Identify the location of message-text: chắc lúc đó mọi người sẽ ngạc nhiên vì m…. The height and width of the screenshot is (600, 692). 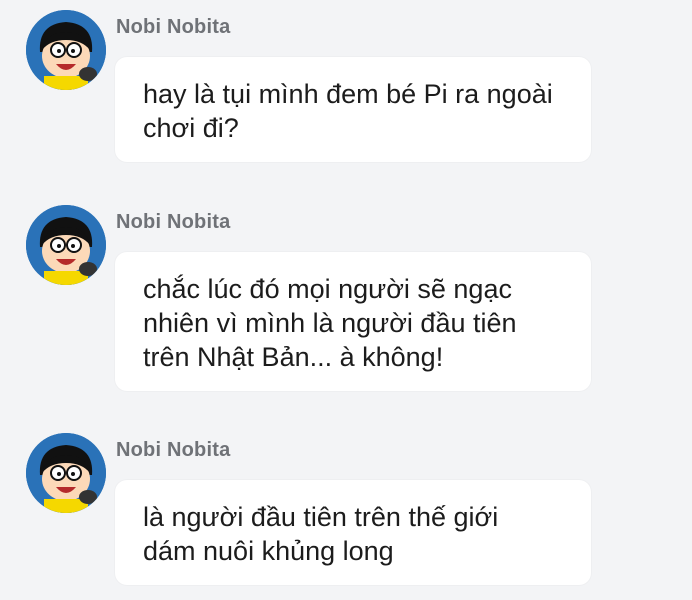
(330, 323).